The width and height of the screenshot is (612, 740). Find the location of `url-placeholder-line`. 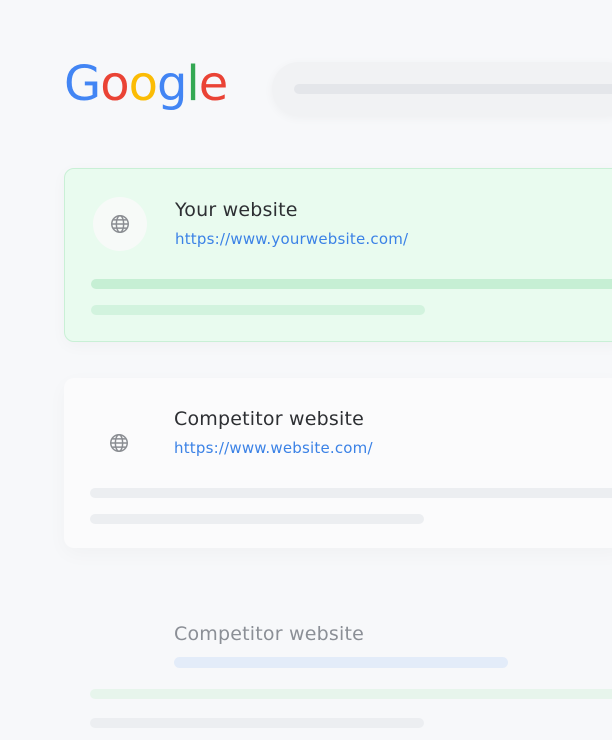

url-placeholder-line is located at coordinates (341, 662).